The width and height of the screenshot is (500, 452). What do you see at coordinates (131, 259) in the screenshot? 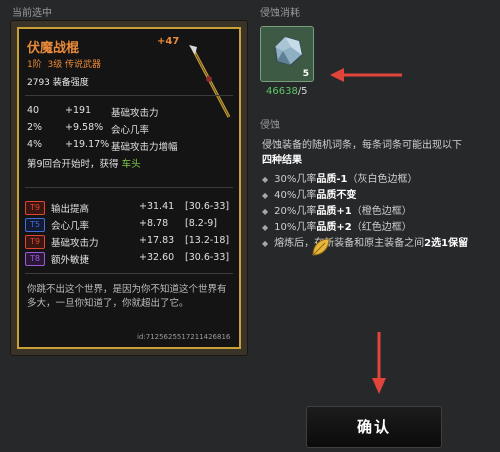
I see `affix-row: T8 额外敏捷 +32.60 [30.6-33]` at bounding box center [131, 259].